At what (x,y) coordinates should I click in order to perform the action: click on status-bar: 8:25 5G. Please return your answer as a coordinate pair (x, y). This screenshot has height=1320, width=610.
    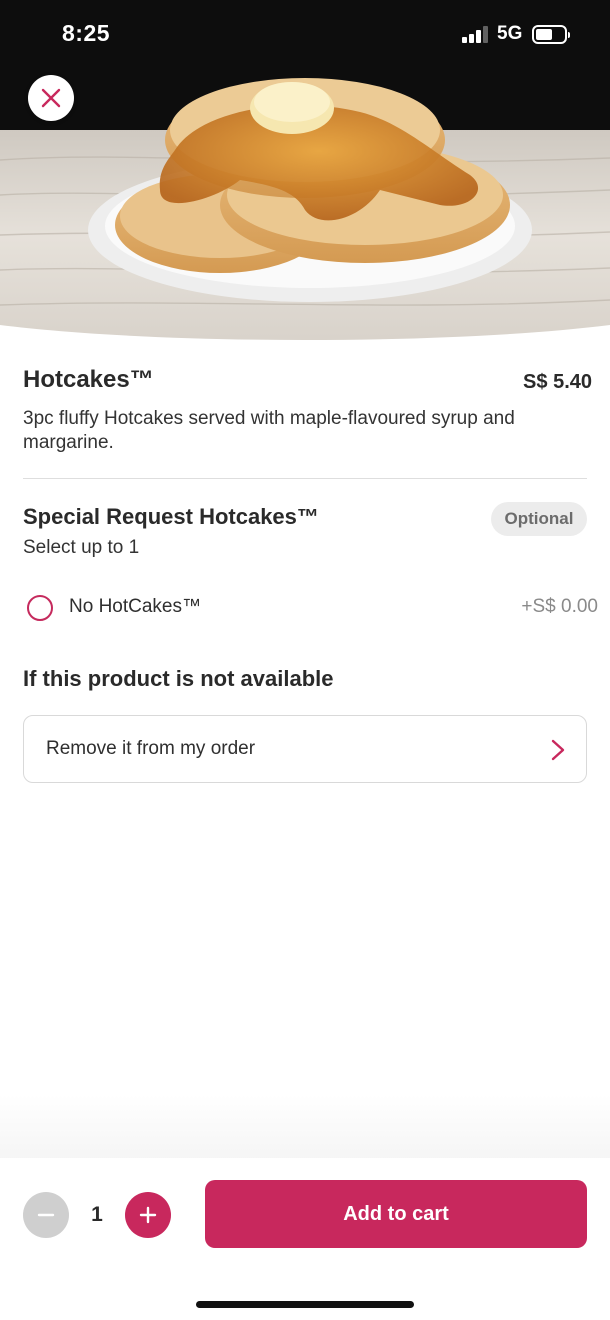
    Looking at the image, I should click on (305, 35).